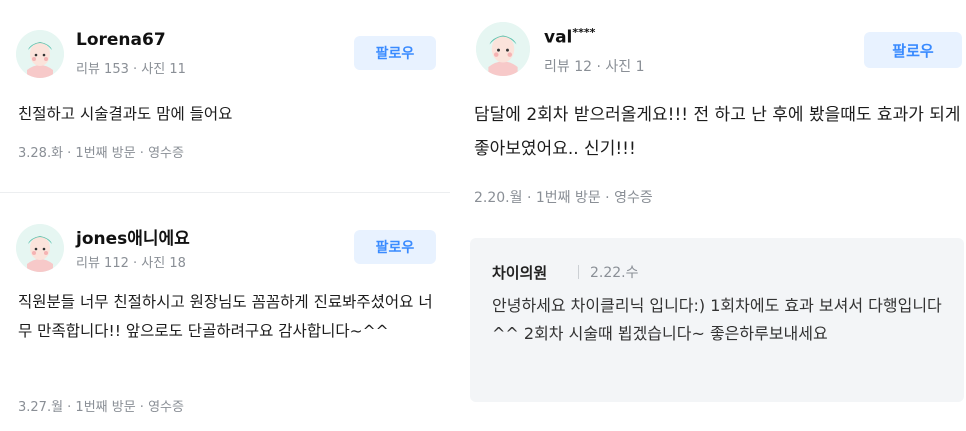 Image resolution: width=966 pixels, height=431 pixels. I want to click on reviewer-name: Lorena67, so click(121, 40).